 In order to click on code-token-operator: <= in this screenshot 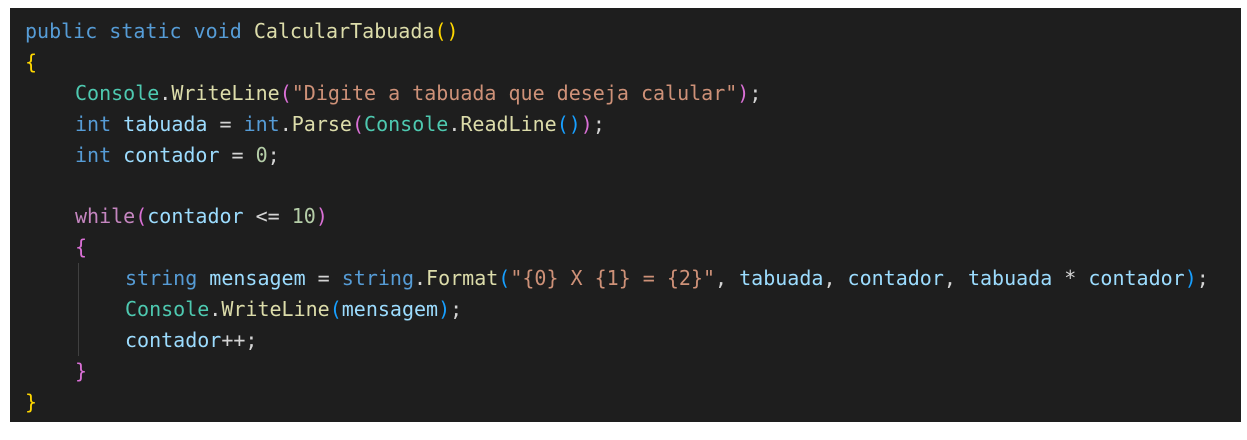, I will do `click(267, 216)`.